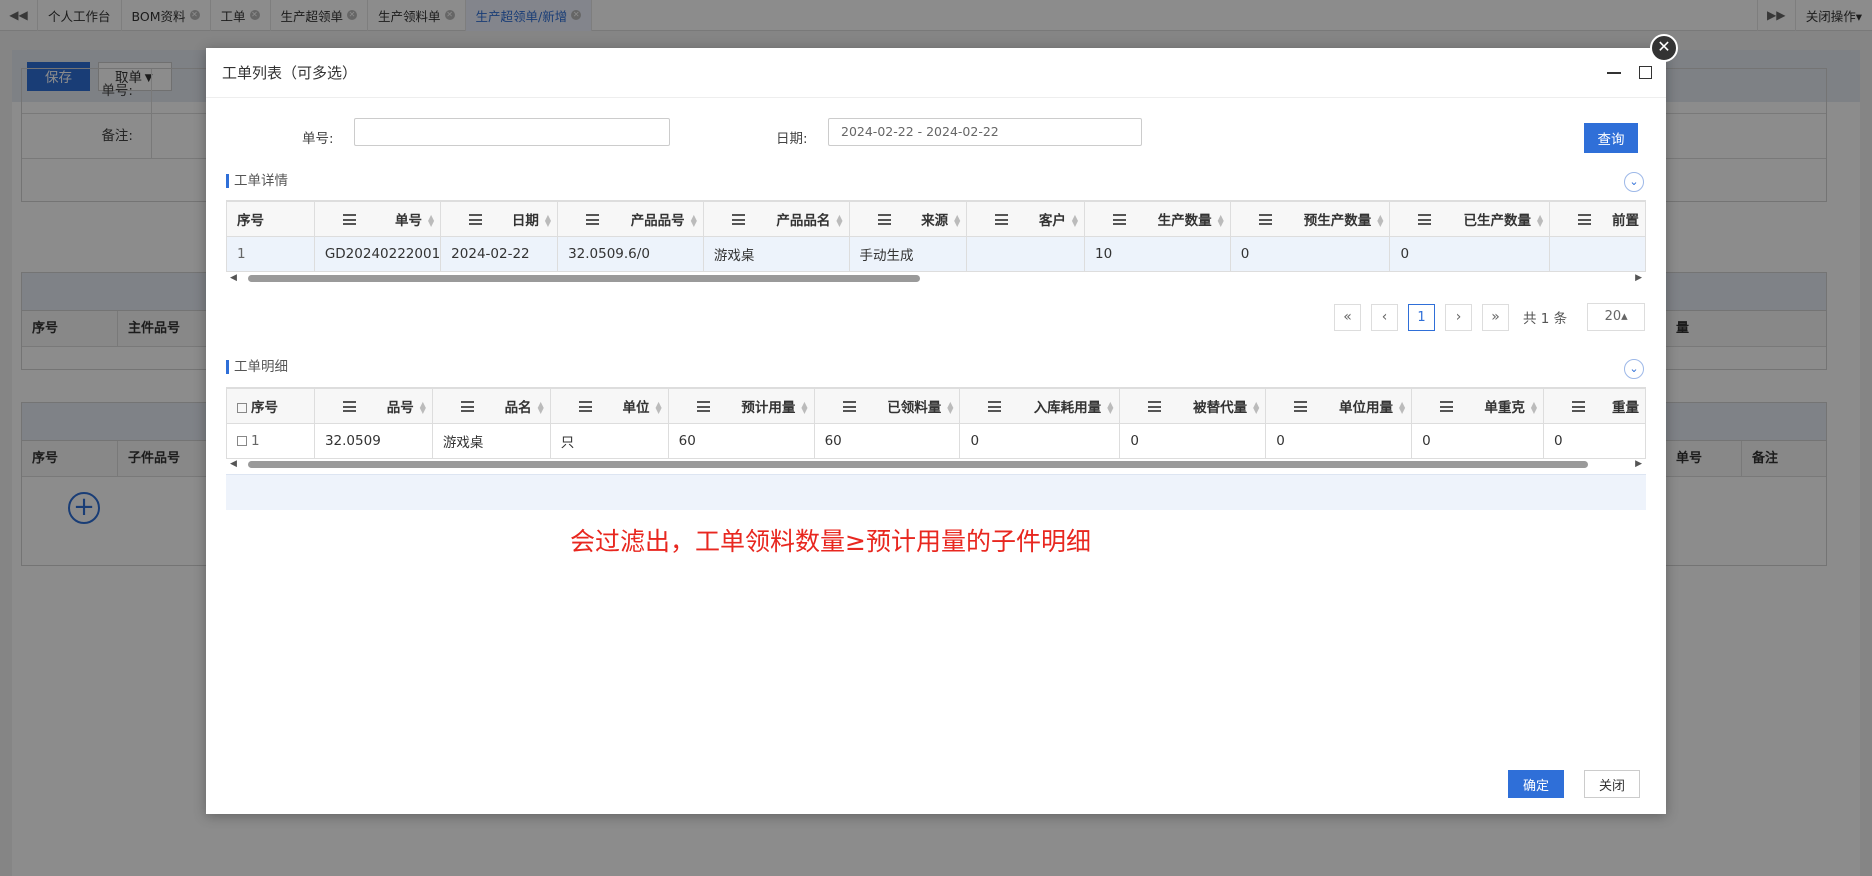 This screenshot has height=876, width=1872. I want to click on grid-footer-band, so click(936, 492).